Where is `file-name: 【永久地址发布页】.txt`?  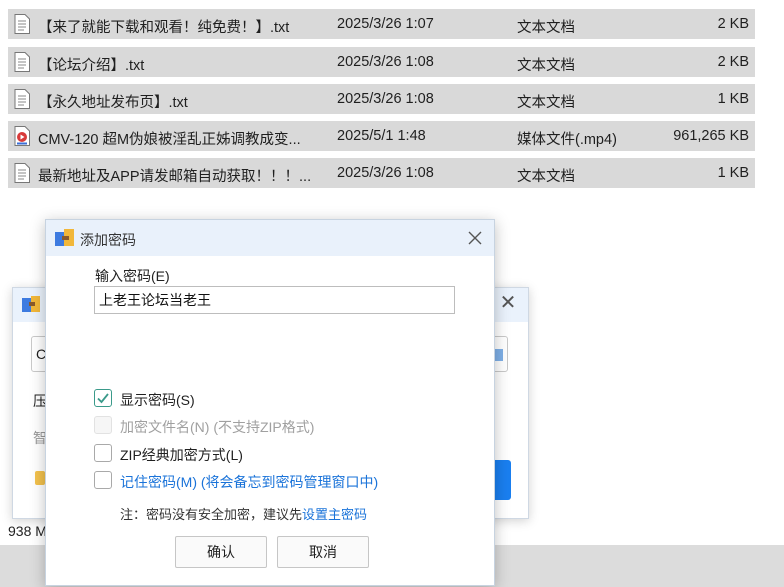 file-name: 【永久地址发布页】.txt is located at coordinates (113, 103).